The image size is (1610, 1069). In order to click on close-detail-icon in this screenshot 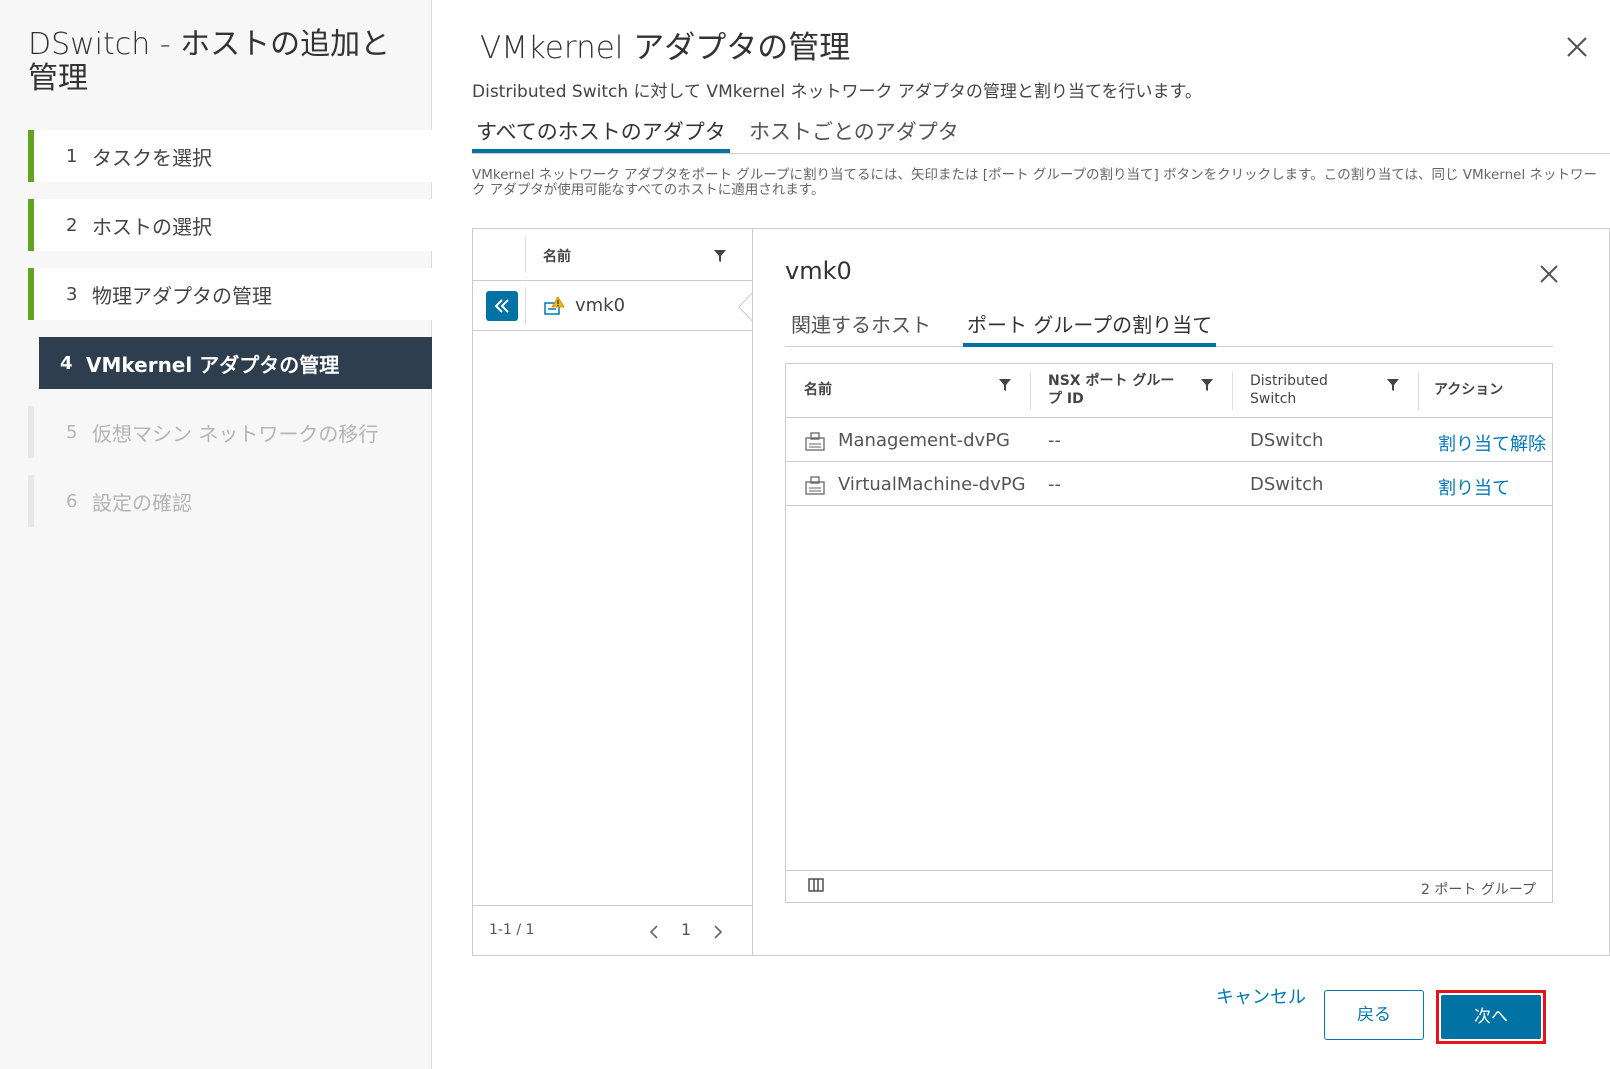, I will do `click(1549, 274)`.